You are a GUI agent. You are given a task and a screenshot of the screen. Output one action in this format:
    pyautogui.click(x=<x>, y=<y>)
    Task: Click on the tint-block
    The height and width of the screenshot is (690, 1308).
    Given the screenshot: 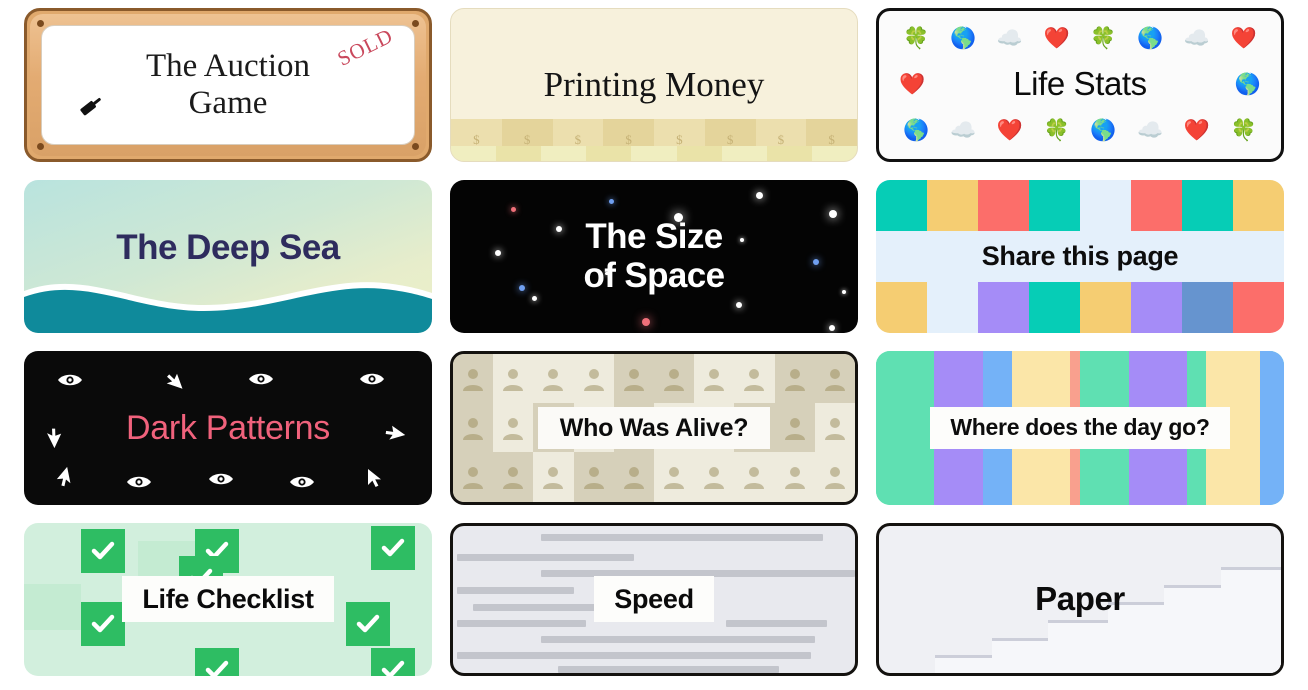 What is the action you would take?
    pyautogui.click(x=53, y=606)
    